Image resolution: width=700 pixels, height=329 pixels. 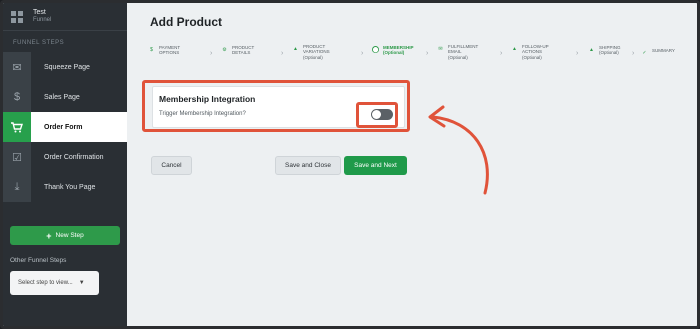 What do you see at coordinates (458, 150) in the screenshot?
I see `annotation-arrow` at bounding box center [458, 150].